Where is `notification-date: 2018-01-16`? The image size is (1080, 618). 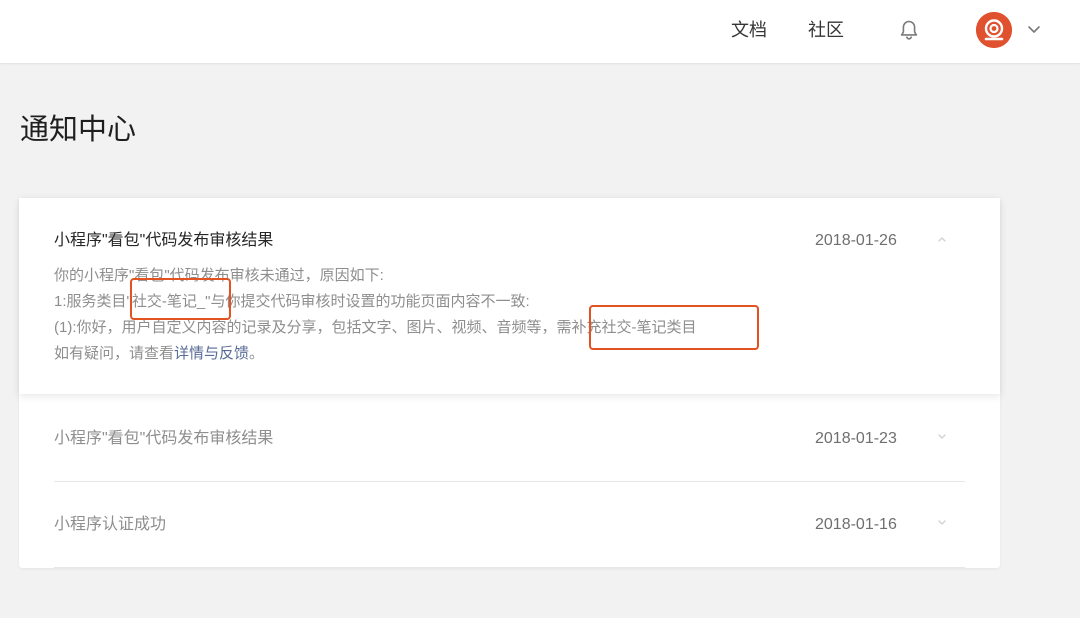
notification-date: 2018-01-16 is located at coordinates (856, 524).